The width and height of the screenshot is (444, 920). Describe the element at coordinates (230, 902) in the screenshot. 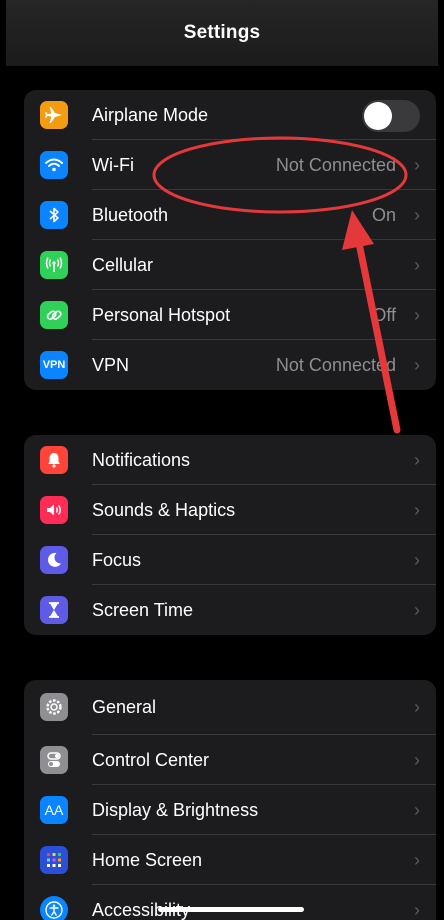

I see `accessibility-row: Accessibility ›` at that location.